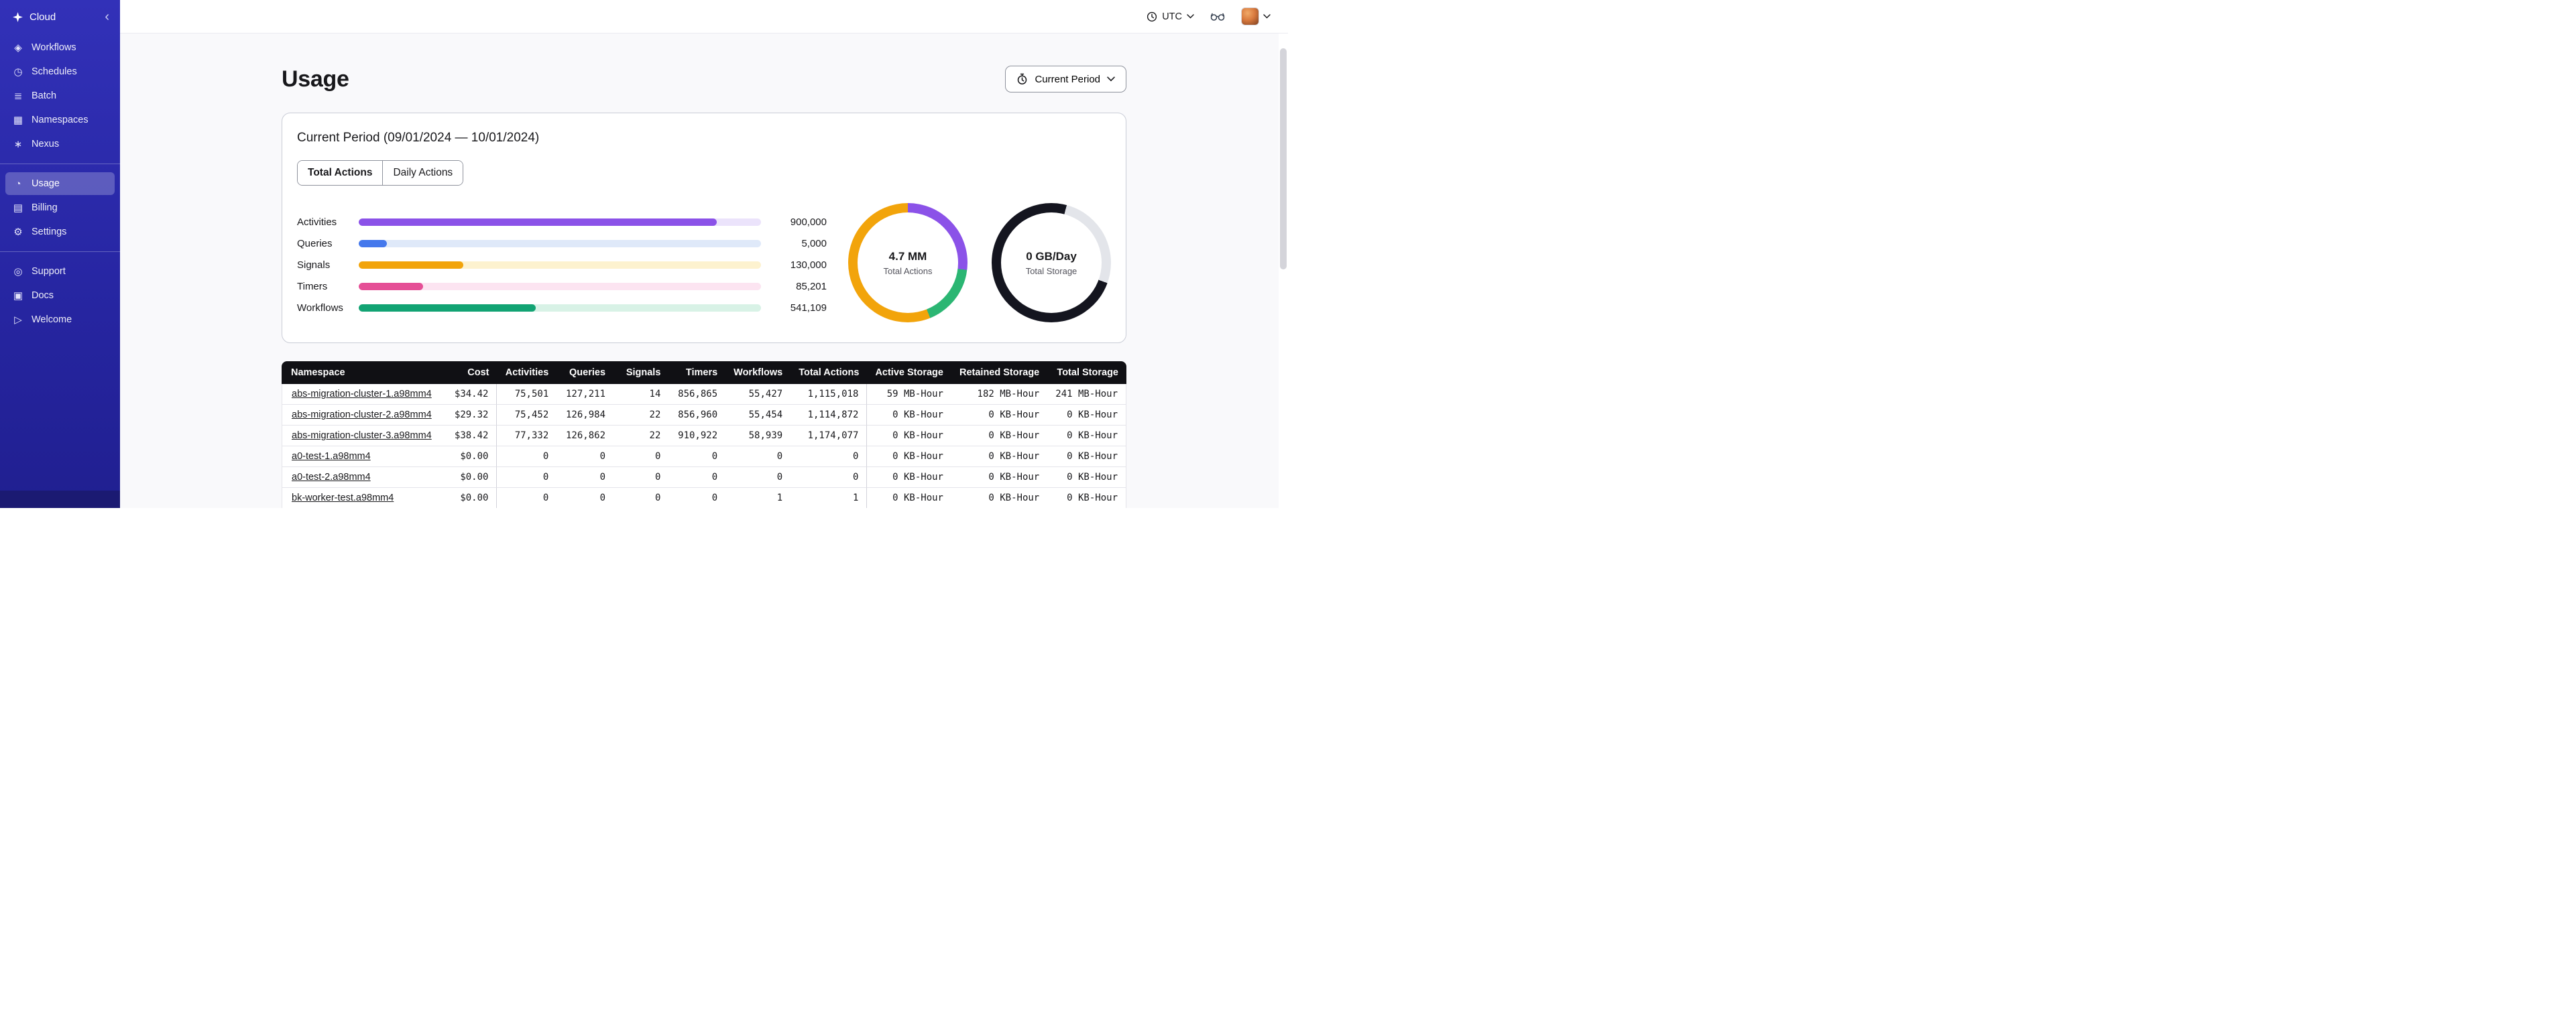 The width and height of the screenshot is (2576, 1016). Describe the element at coordinates (423, 173) in the screenshot. I see `tab-daily-actions: Daily Actions` at that location.